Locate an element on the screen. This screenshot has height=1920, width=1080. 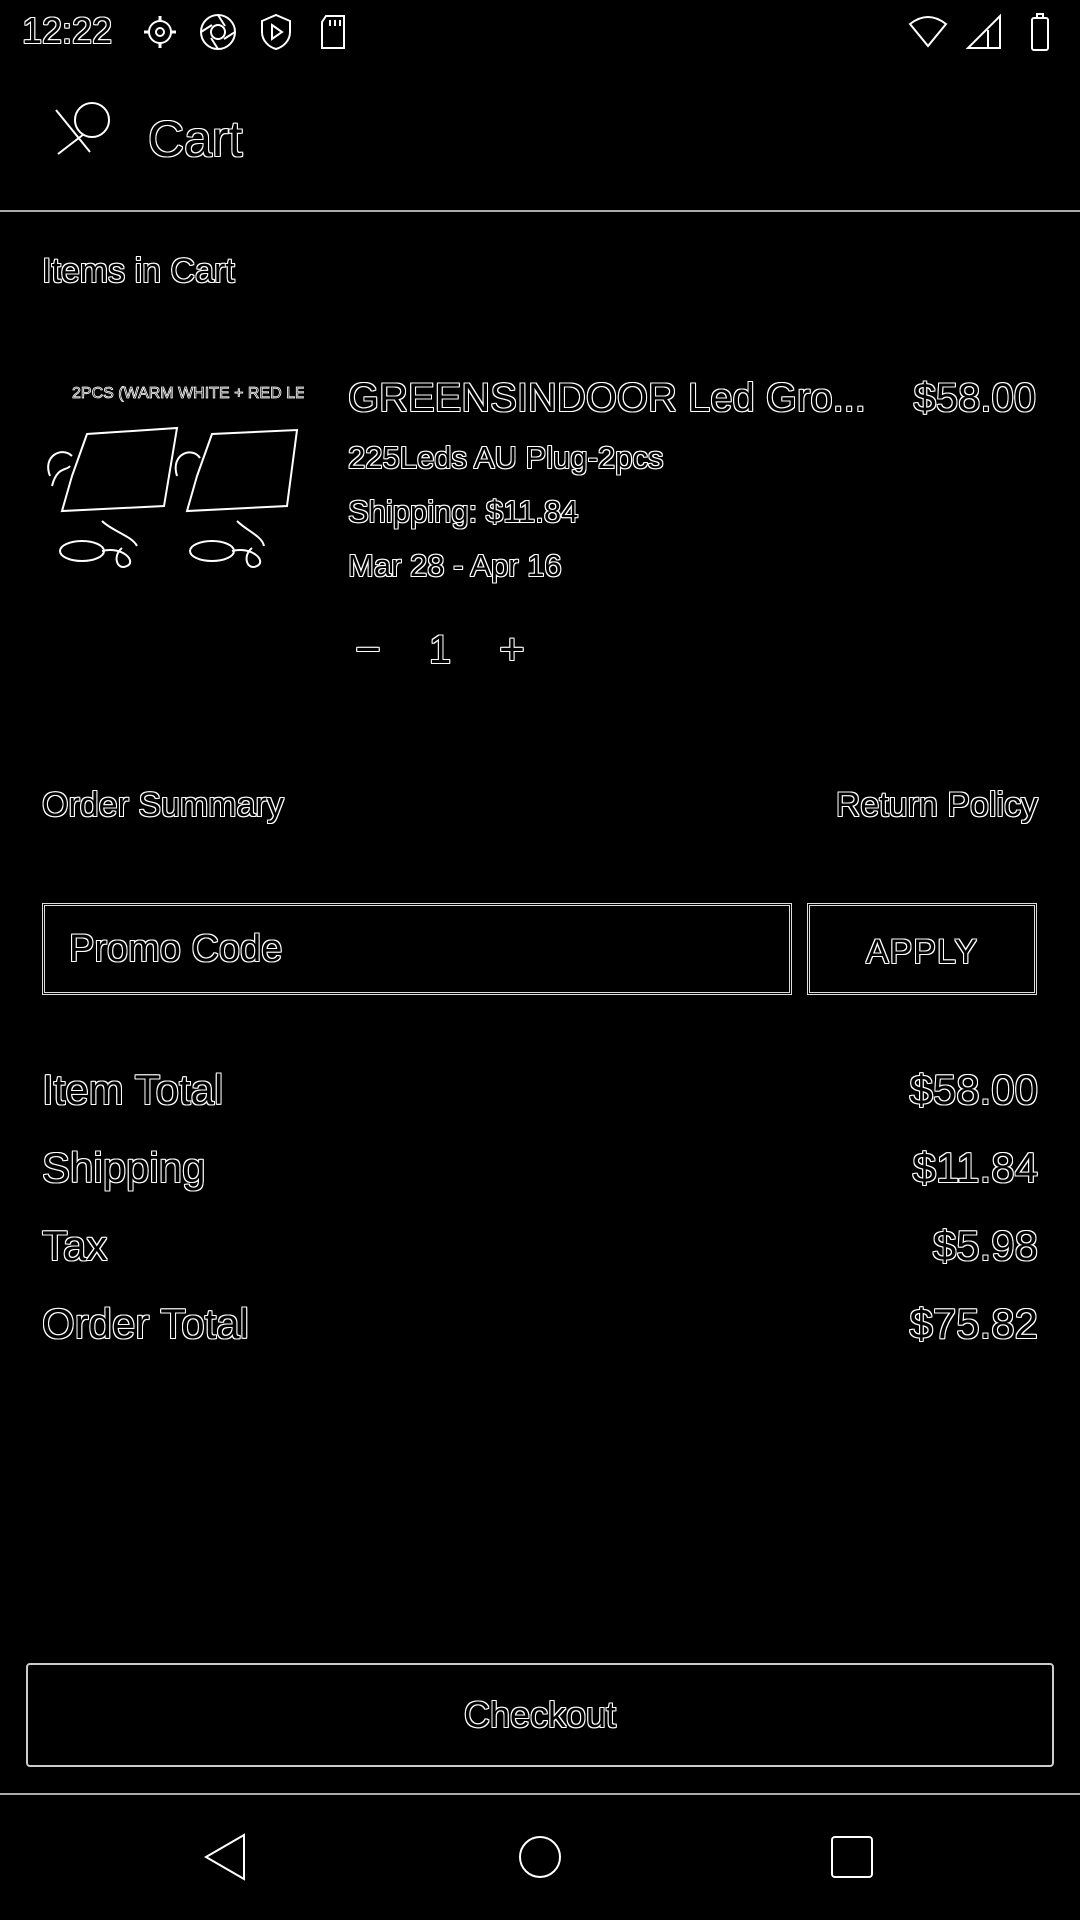
shield-play-icon is located at coordinates (276, 32).